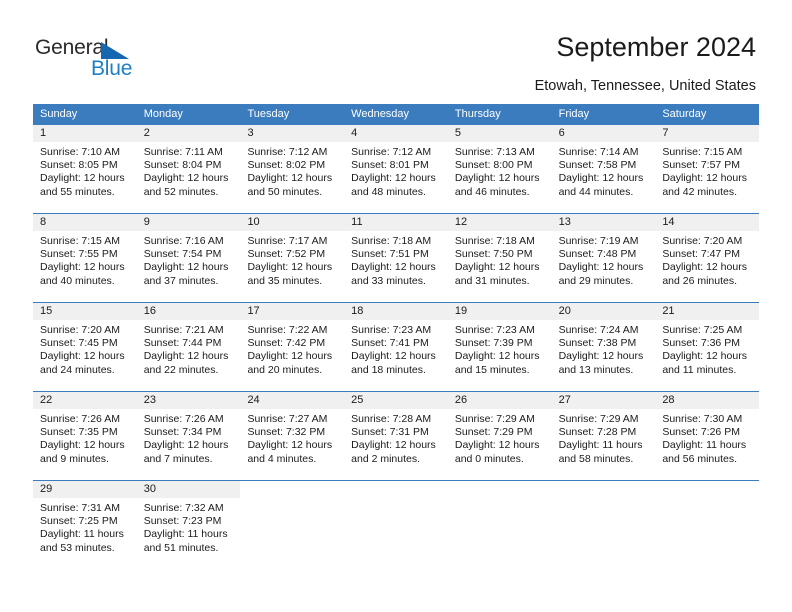  Describe the element at coordinates (391, 152) in the screenshot. I see `sunrise-text: Sunrise: 7:12 AM` at that location.